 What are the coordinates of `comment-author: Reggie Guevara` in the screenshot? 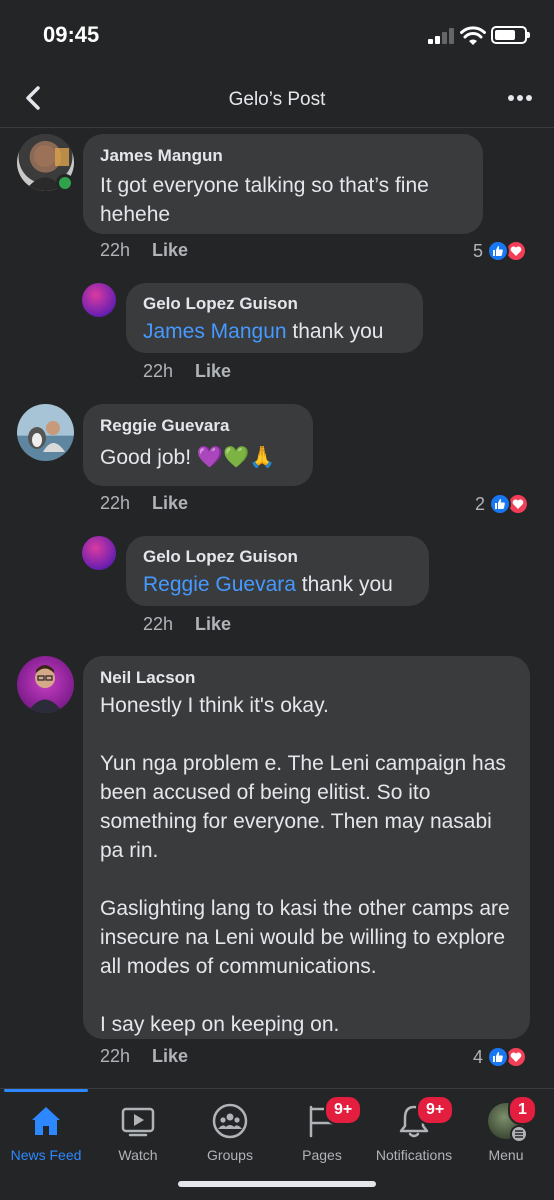 It's located at (198, 426).